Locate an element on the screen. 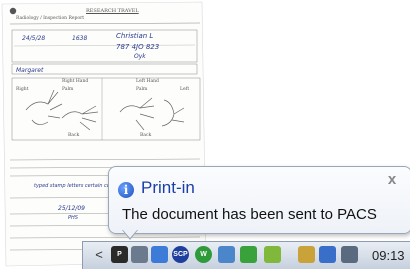  update-icon is located at coordinates (272, 254).